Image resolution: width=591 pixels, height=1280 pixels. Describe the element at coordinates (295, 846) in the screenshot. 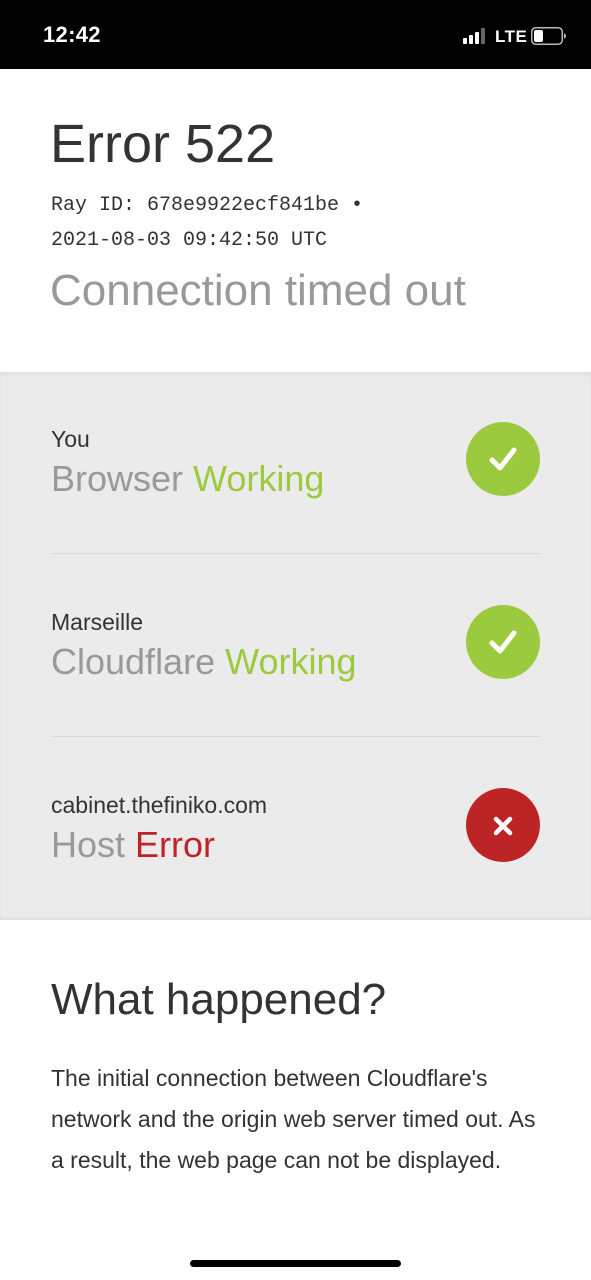

I see `status-row-host: cabinet.thefiniko.com Host Error` at that location.